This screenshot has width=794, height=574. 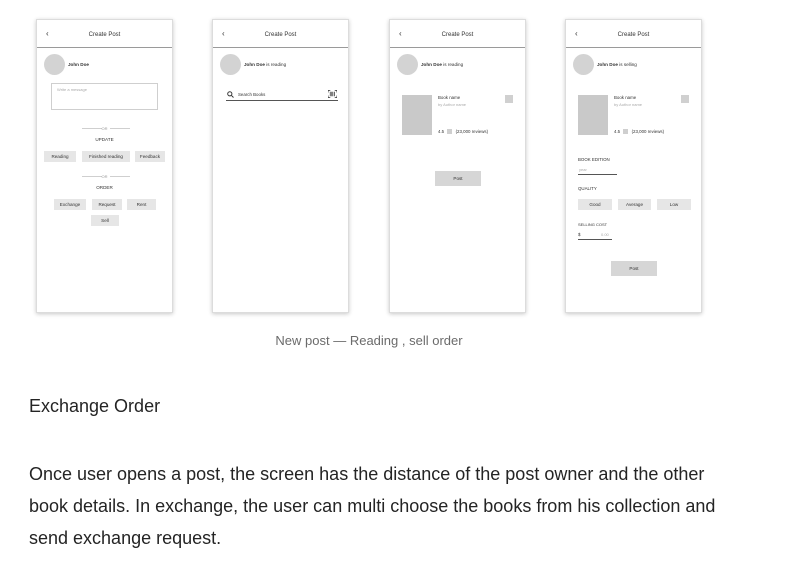 What do you see at coordinates (104, 187) in the screenshot?
I see `order-label: ORDER` at bounding box center [104, 187].